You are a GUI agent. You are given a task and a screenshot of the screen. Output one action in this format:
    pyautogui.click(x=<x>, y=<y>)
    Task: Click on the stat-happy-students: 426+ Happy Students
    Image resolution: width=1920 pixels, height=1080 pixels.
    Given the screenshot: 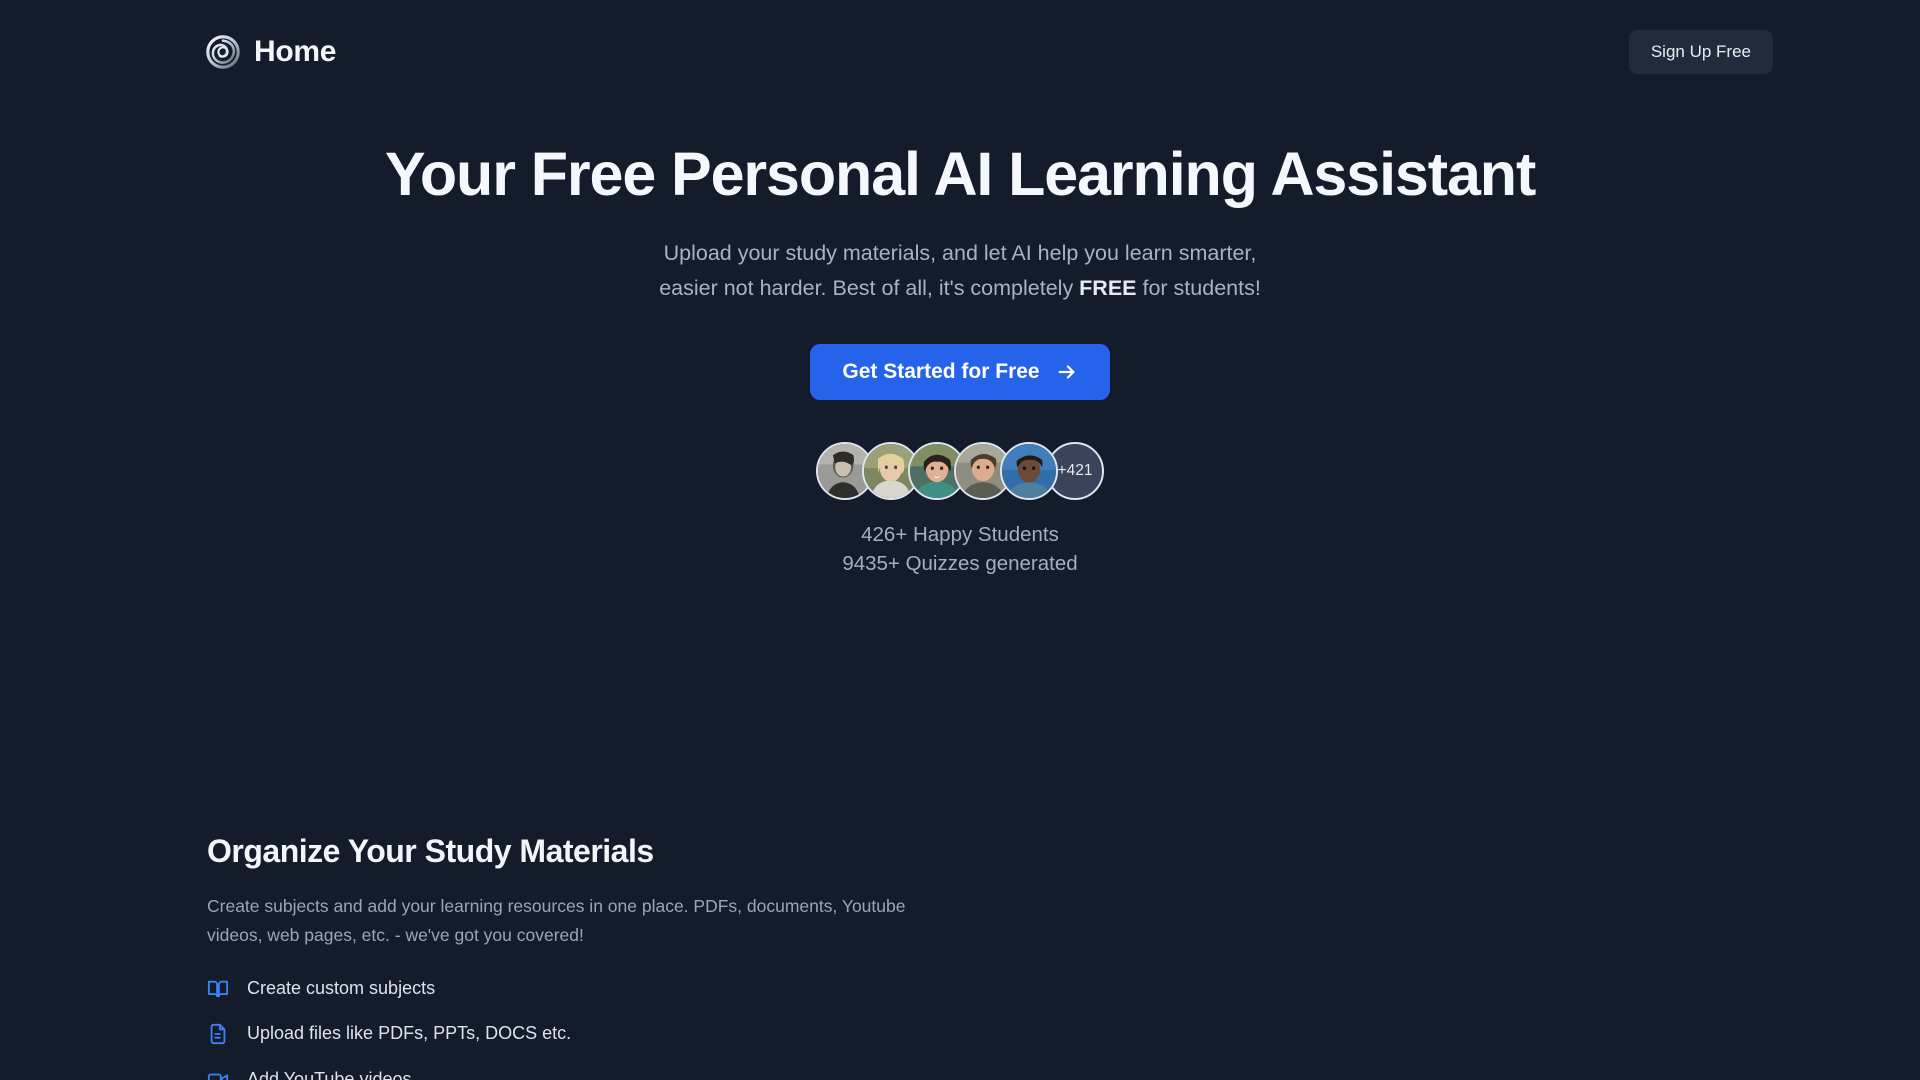 What is the action you would take?
    pyautogui.click(x=960, y=534)
    